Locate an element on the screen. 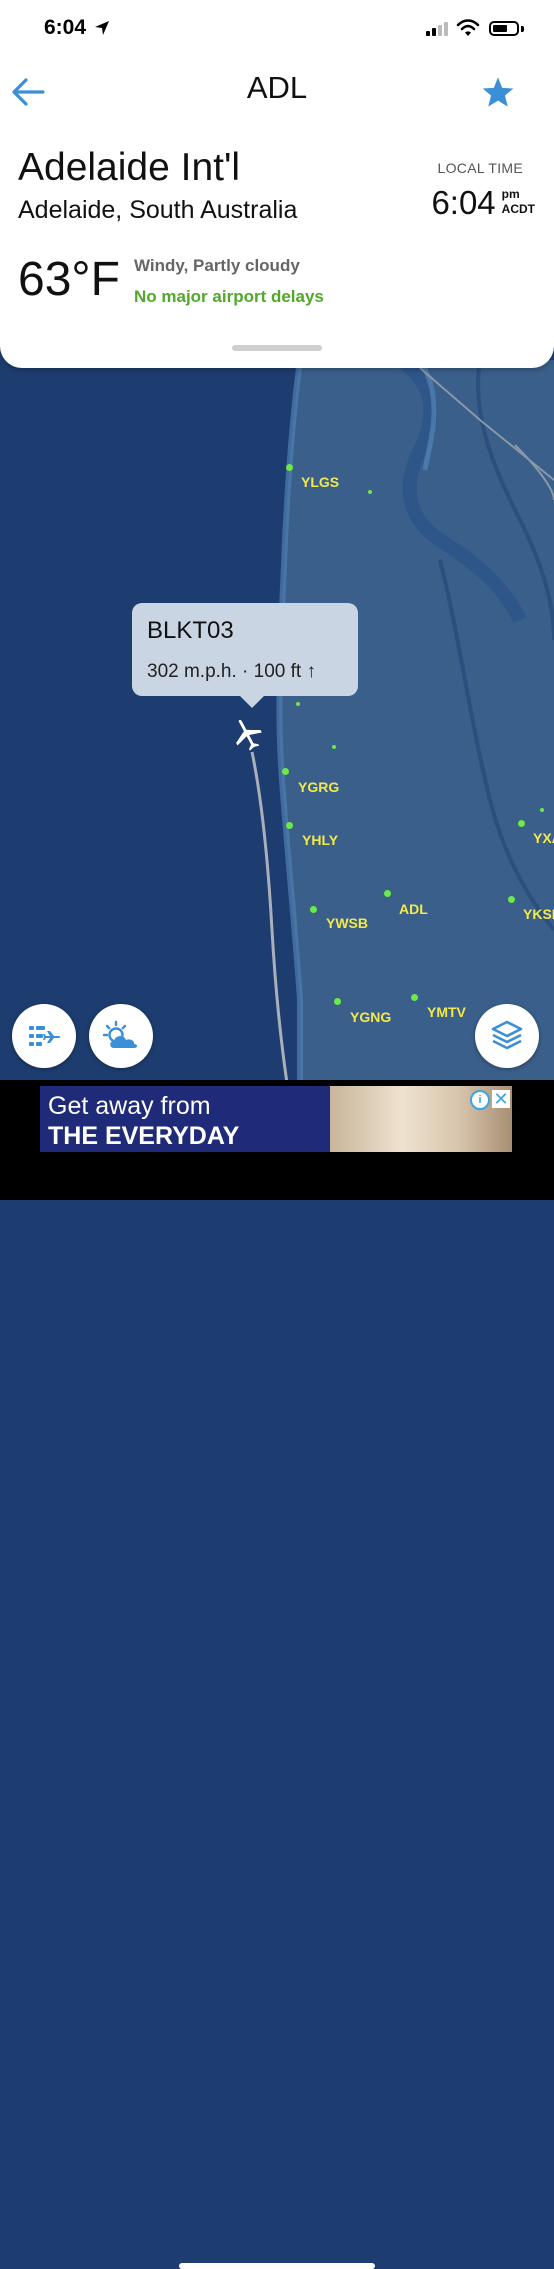 The height and width of the screenshot is (2269, 554). airport-name: Adelaide Int'l is located at coordinates (129, 167).